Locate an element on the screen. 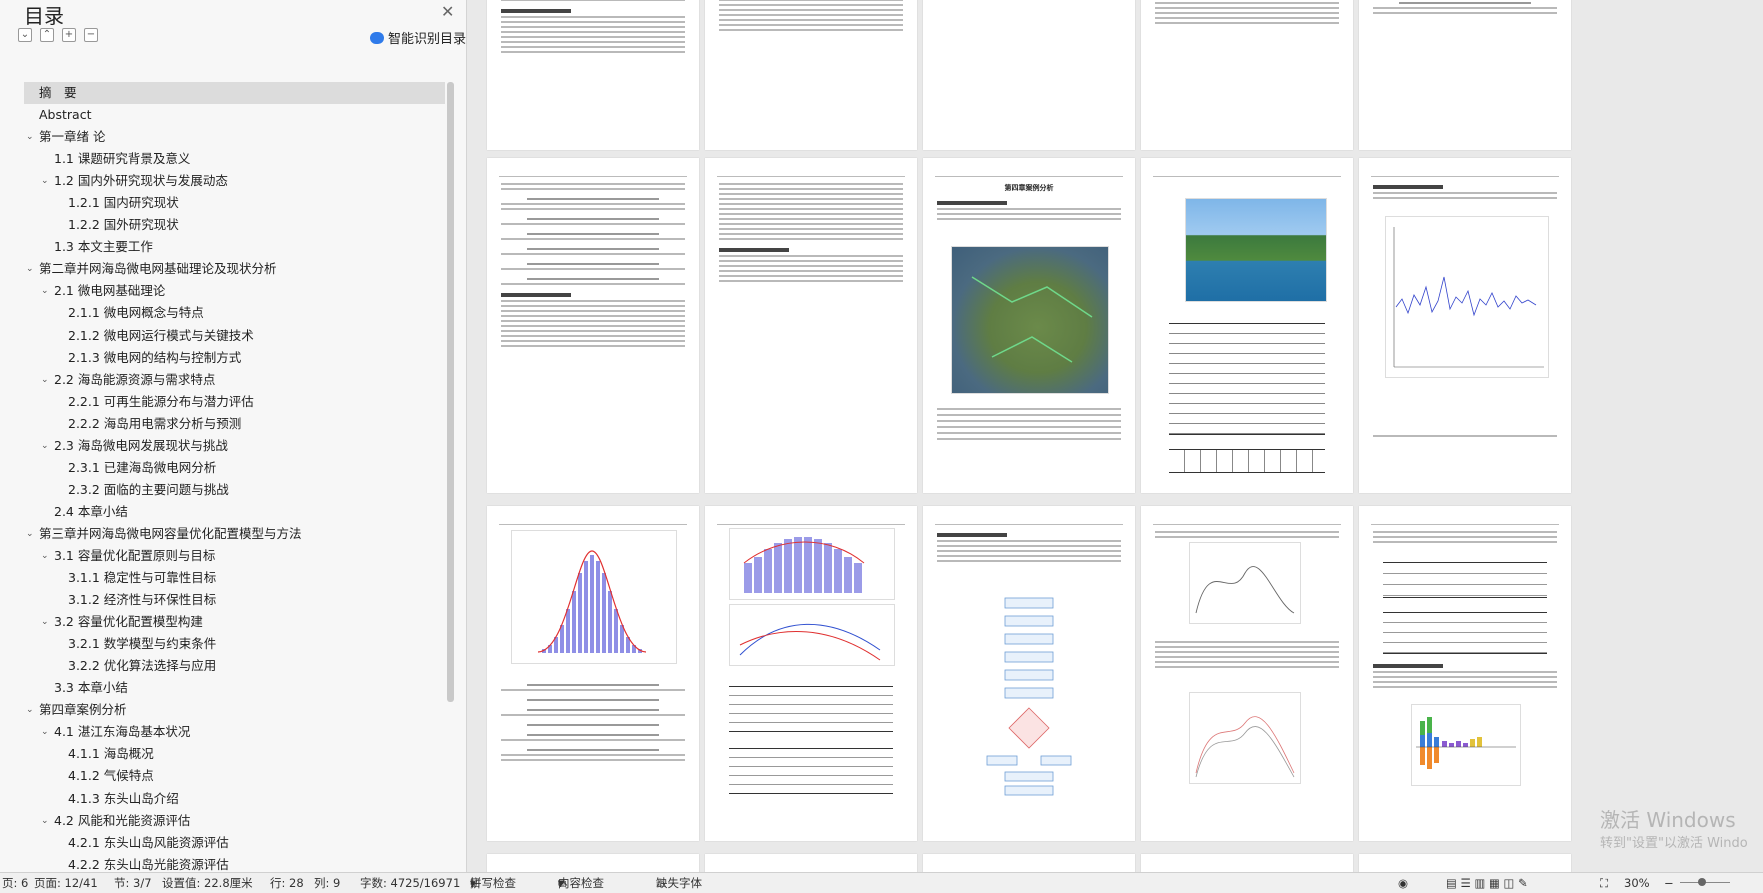 The height and width of the screenshot is (893, 1763). toc-item: ⌄ 第四章案例分析 is located at coordinates (234, 710).